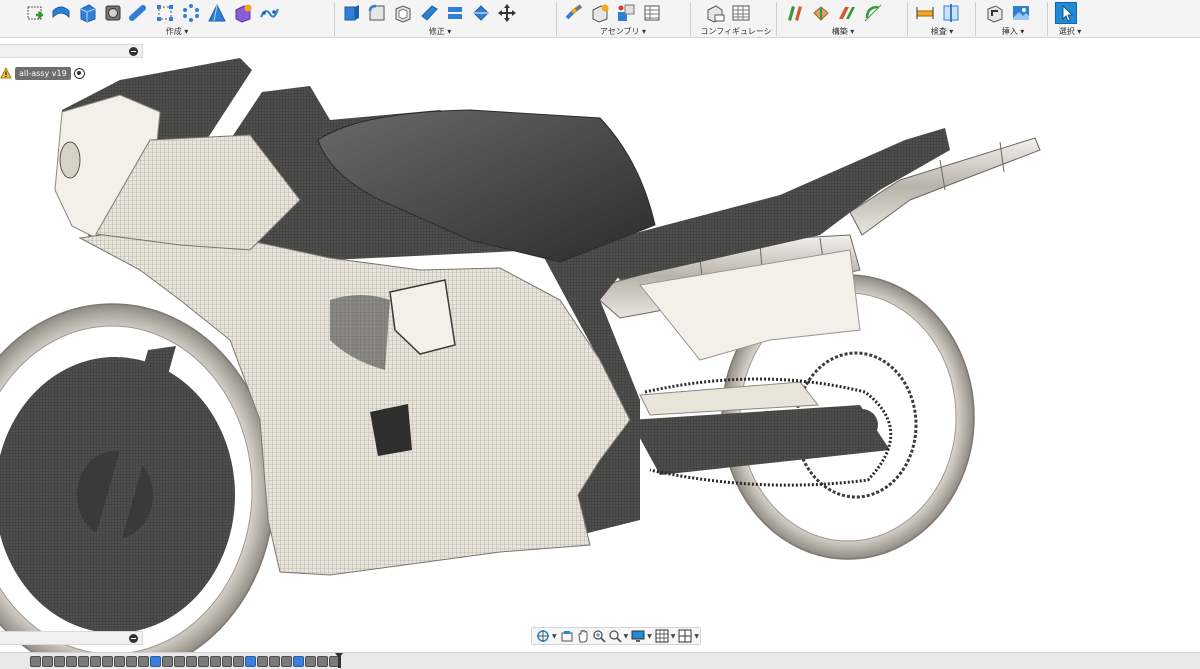 The image size is (1200, 669). What do you see at coordinates (599, 636) in the screenshot?
I see `zoom-window-icon` at bounding box center [599, 636].